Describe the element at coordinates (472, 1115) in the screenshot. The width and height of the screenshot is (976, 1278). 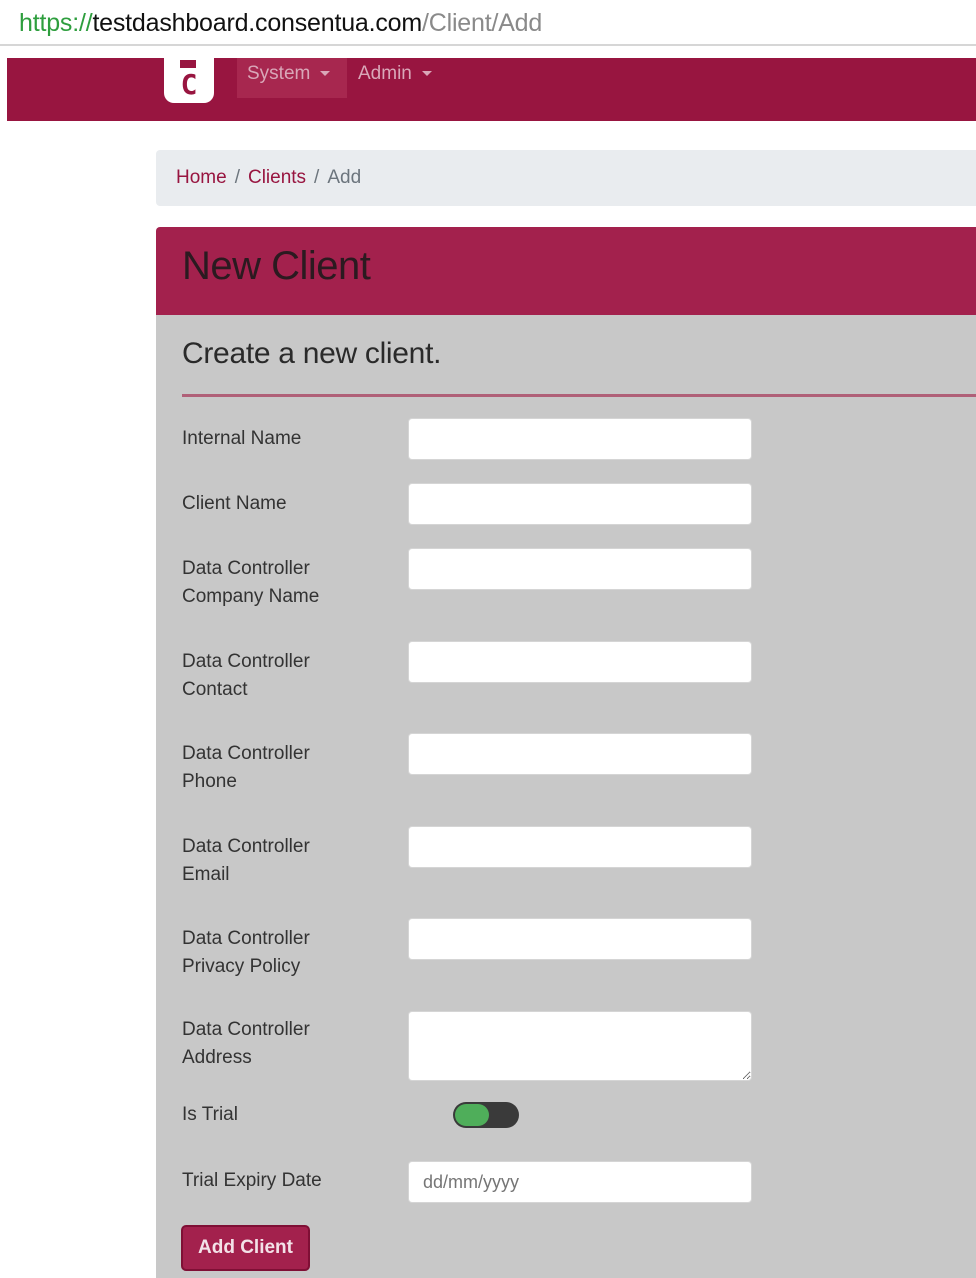
I see `toggle-knob` at that location.